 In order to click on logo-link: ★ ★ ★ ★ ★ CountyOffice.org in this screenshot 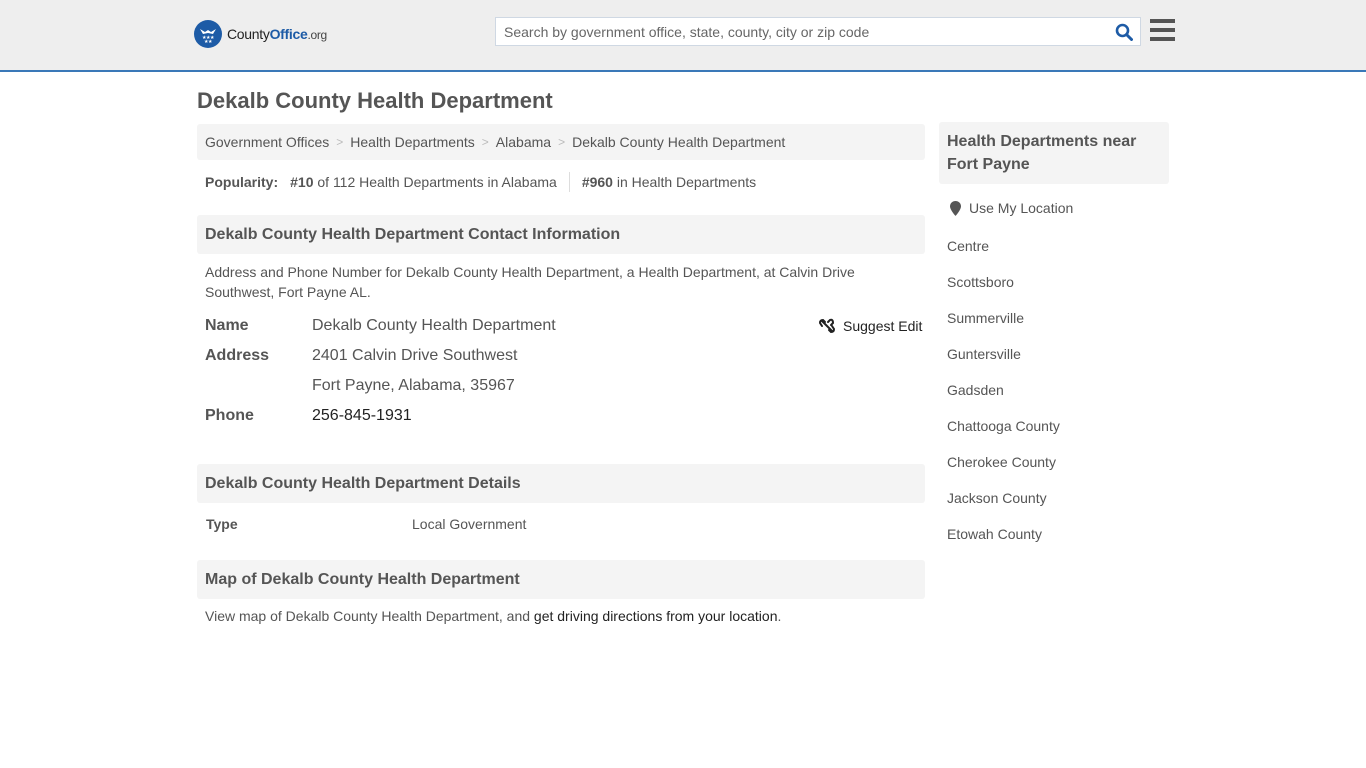, I will do `click(260, 34)`.